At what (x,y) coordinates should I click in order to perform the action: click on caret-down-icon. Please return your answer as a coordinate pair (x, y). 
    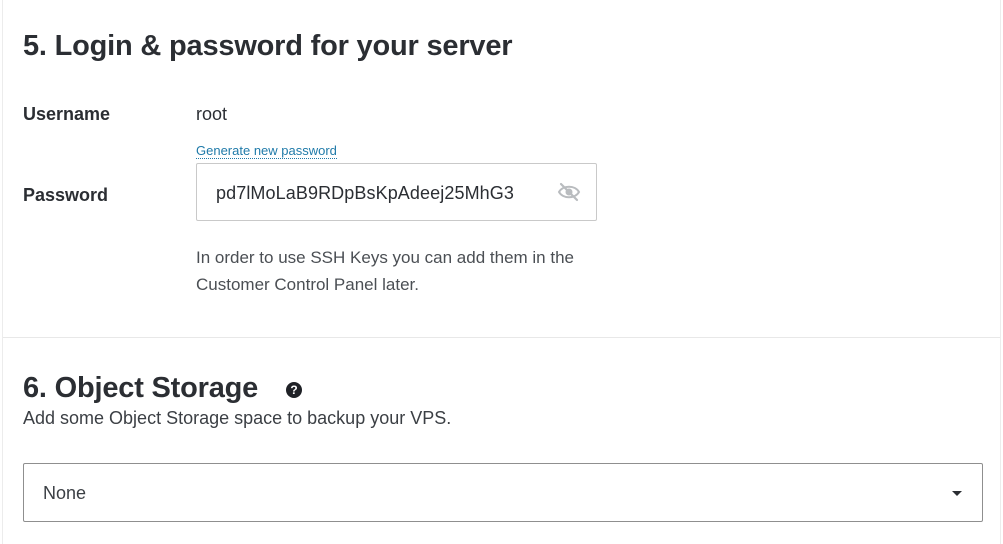
    Looking at the image, I should click on (957, 493).